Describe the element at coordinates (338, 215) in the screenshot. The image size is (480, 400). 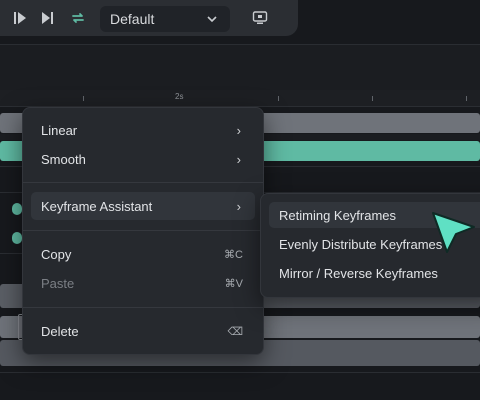
I see `submenu-item-label: Retiming Keyframes` at that location.